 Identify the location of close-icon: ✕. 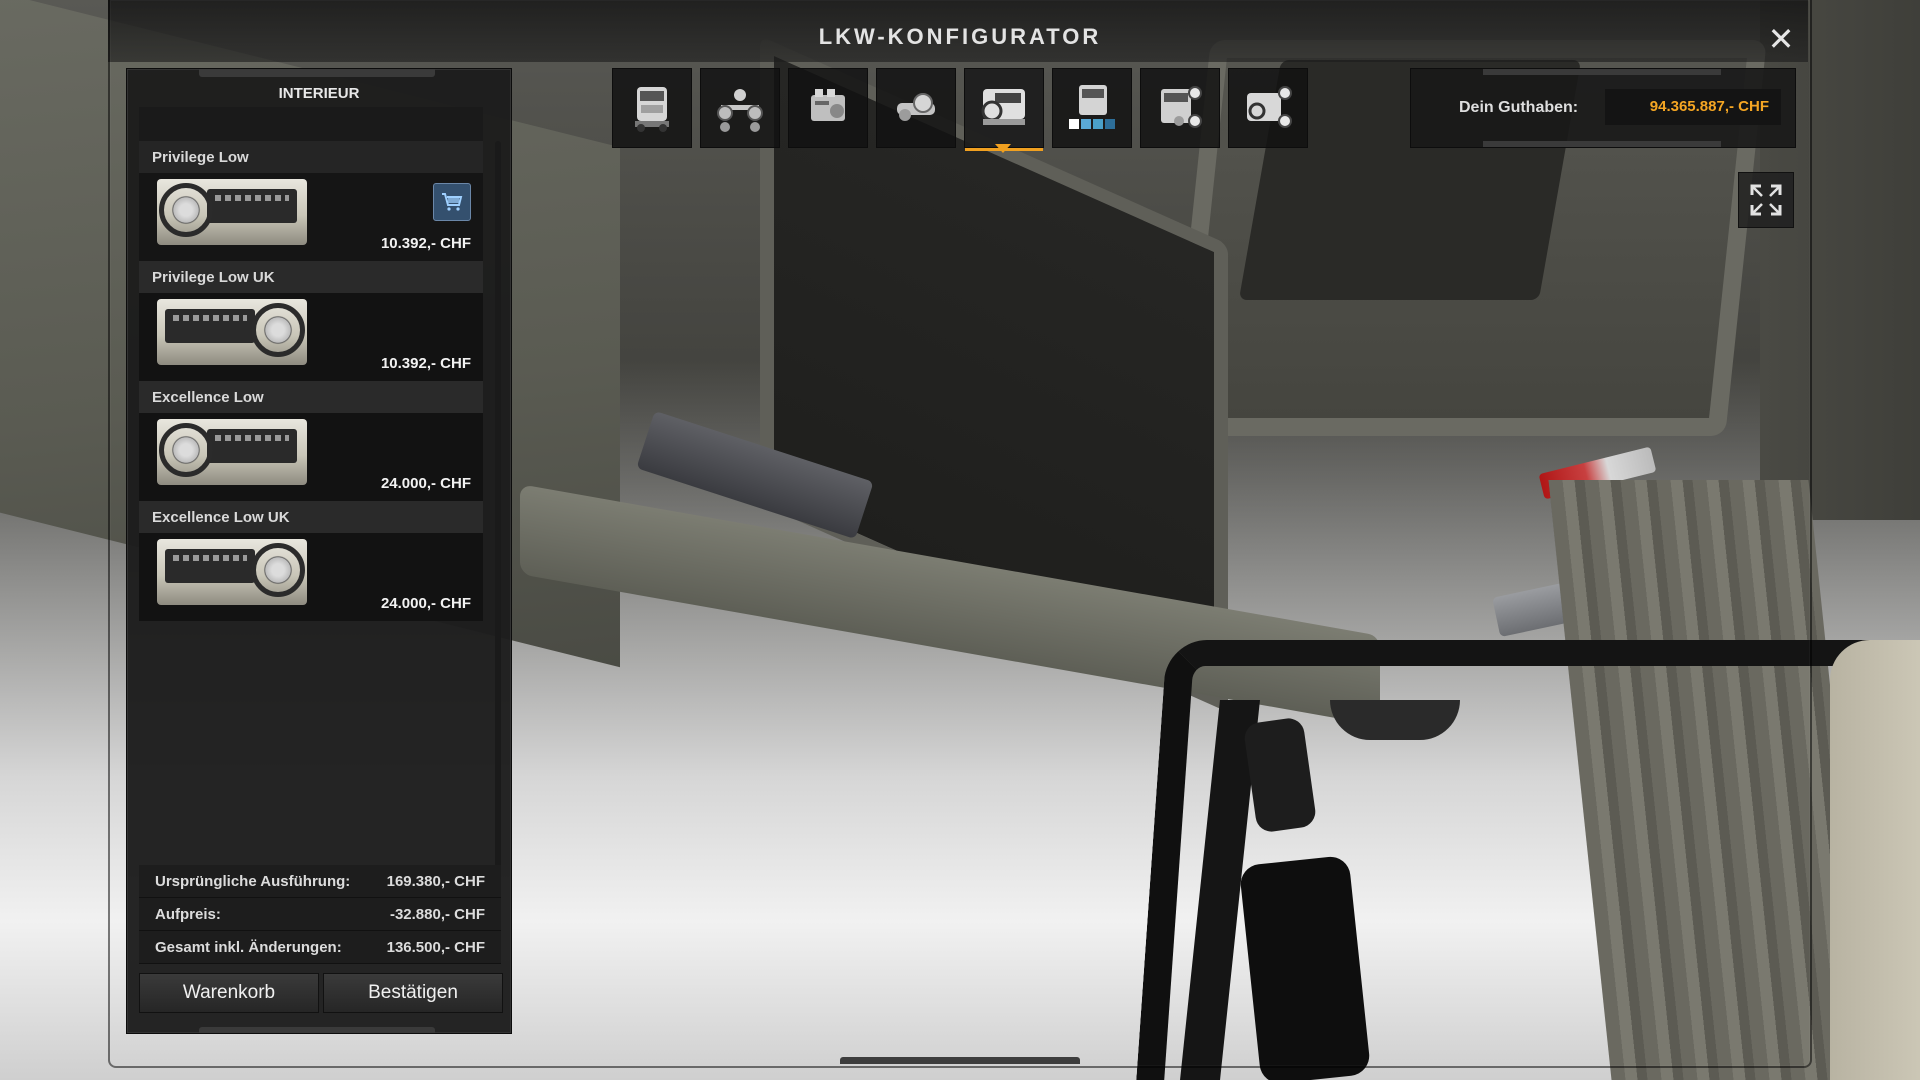
(1781, 39).